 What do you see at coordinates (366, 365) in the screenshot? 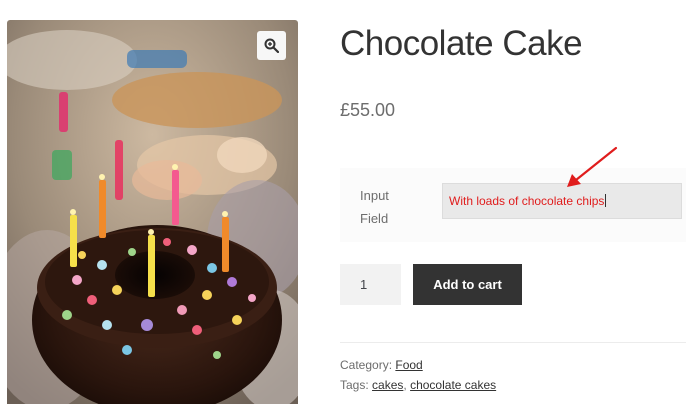
I see `category-prefix: Category:` at bounding box center [366, 365].